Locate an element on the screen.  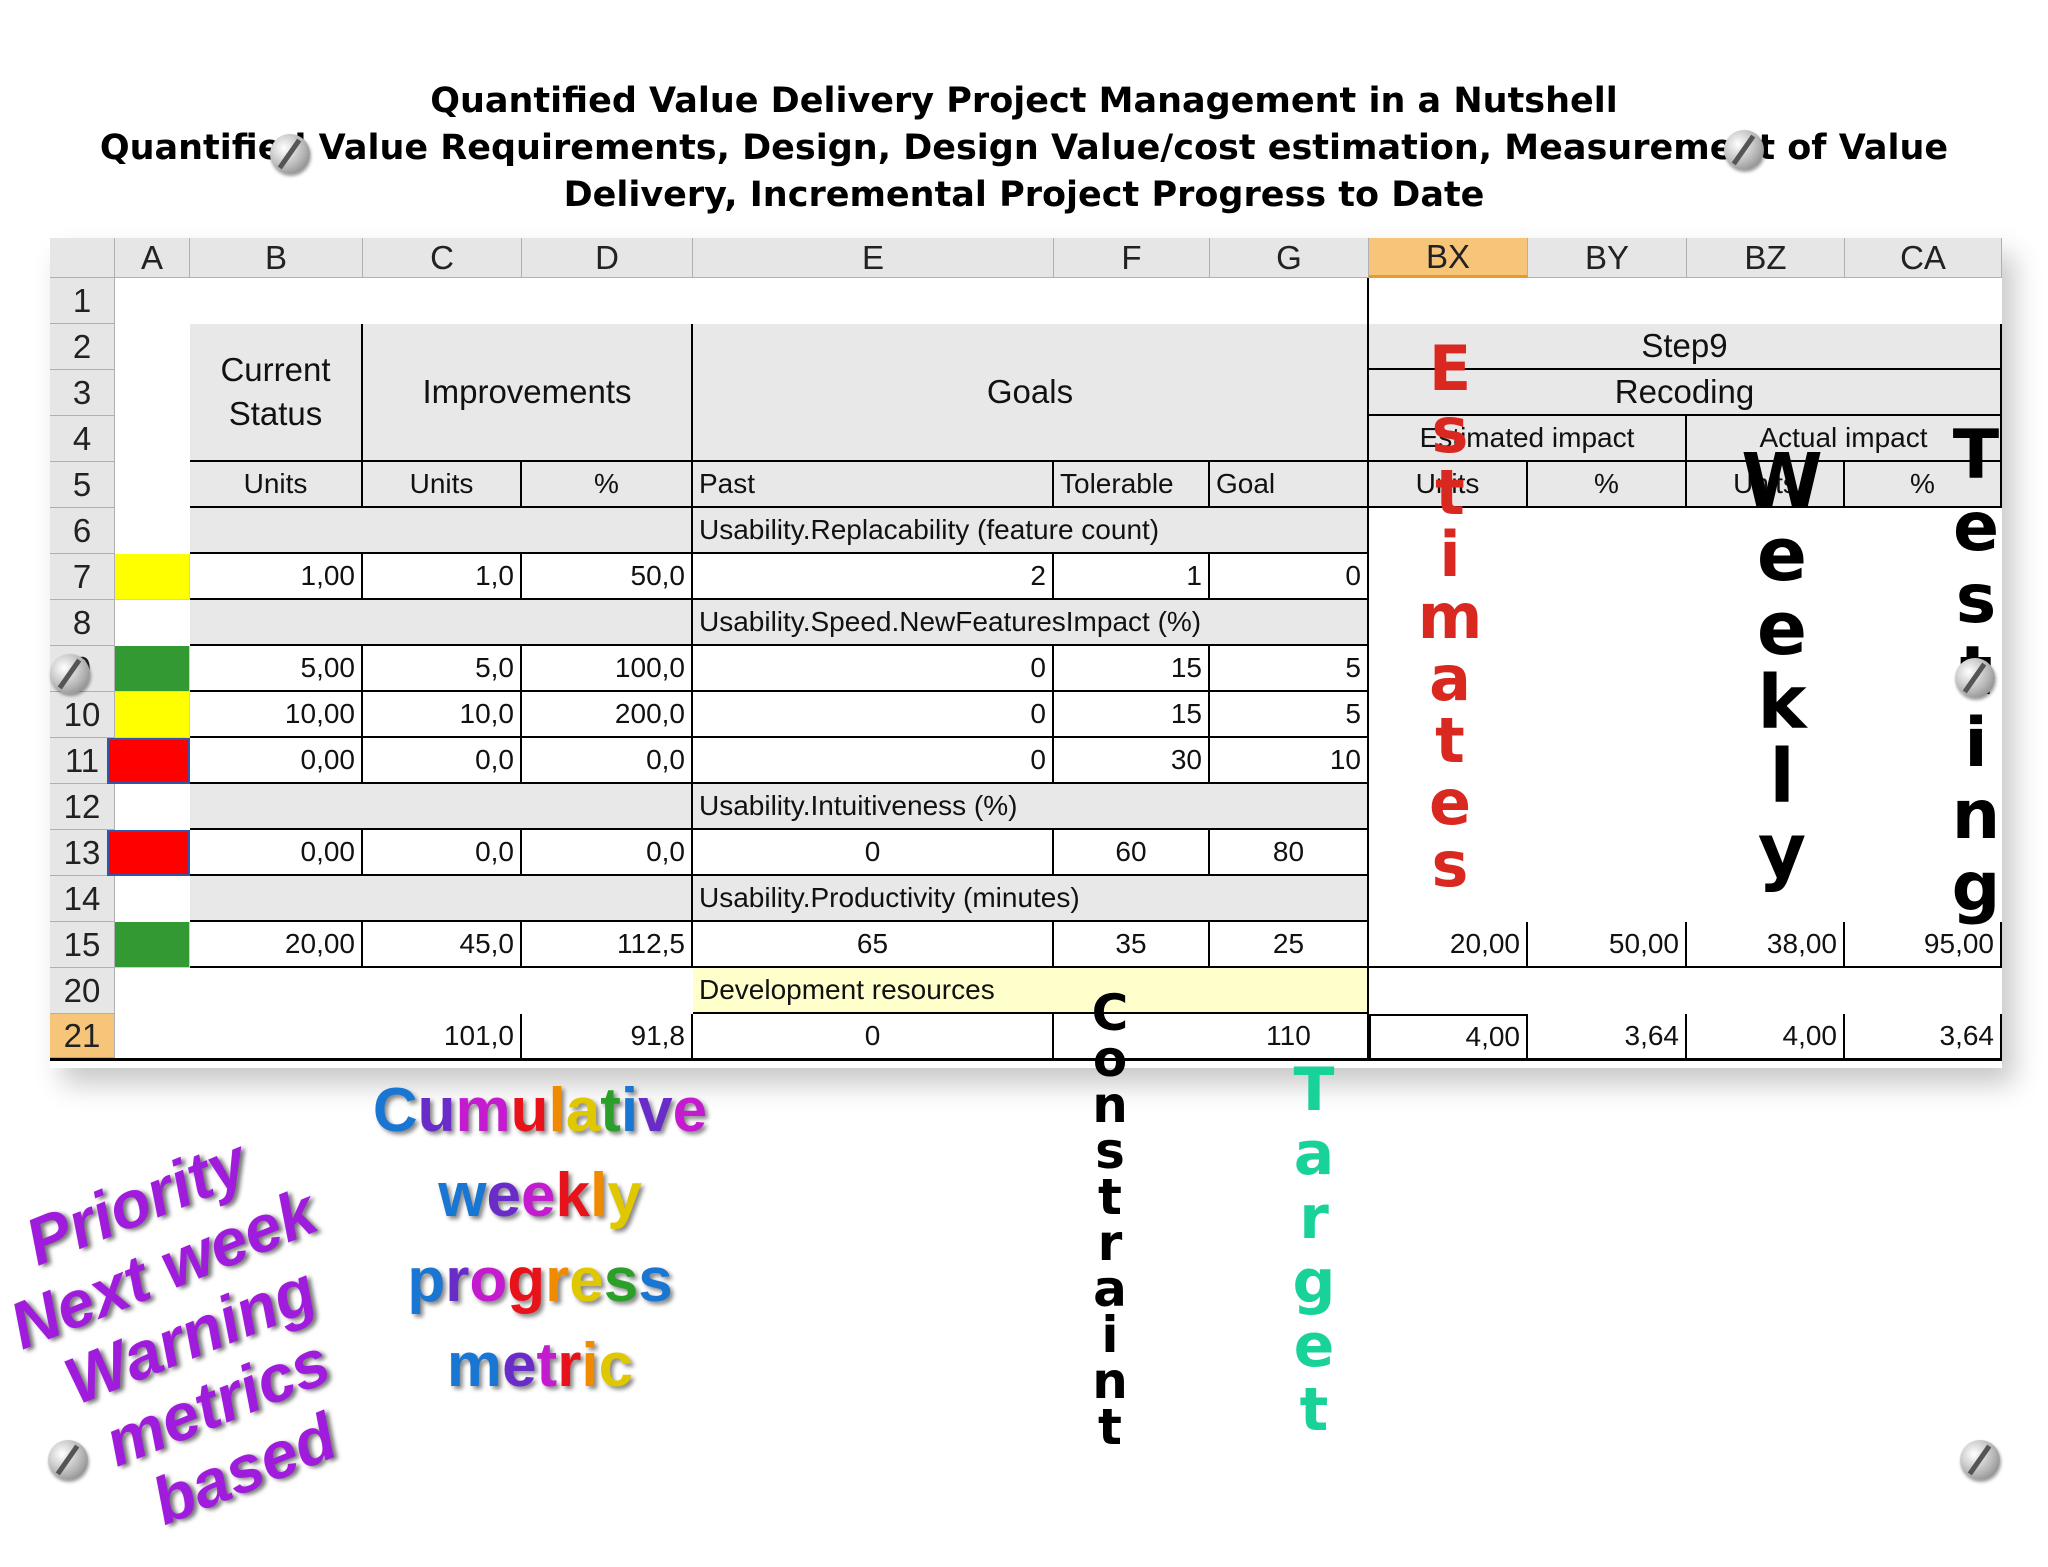
cell-b13: 0,00 is located at coordinates (276, 853).